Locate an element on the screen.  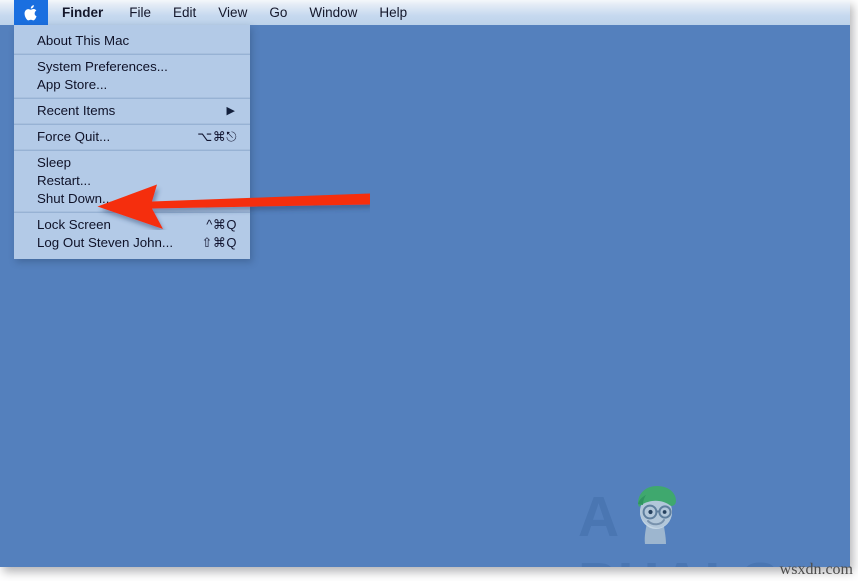
menubar-item-go: Go is located at coordinates (278, 12).